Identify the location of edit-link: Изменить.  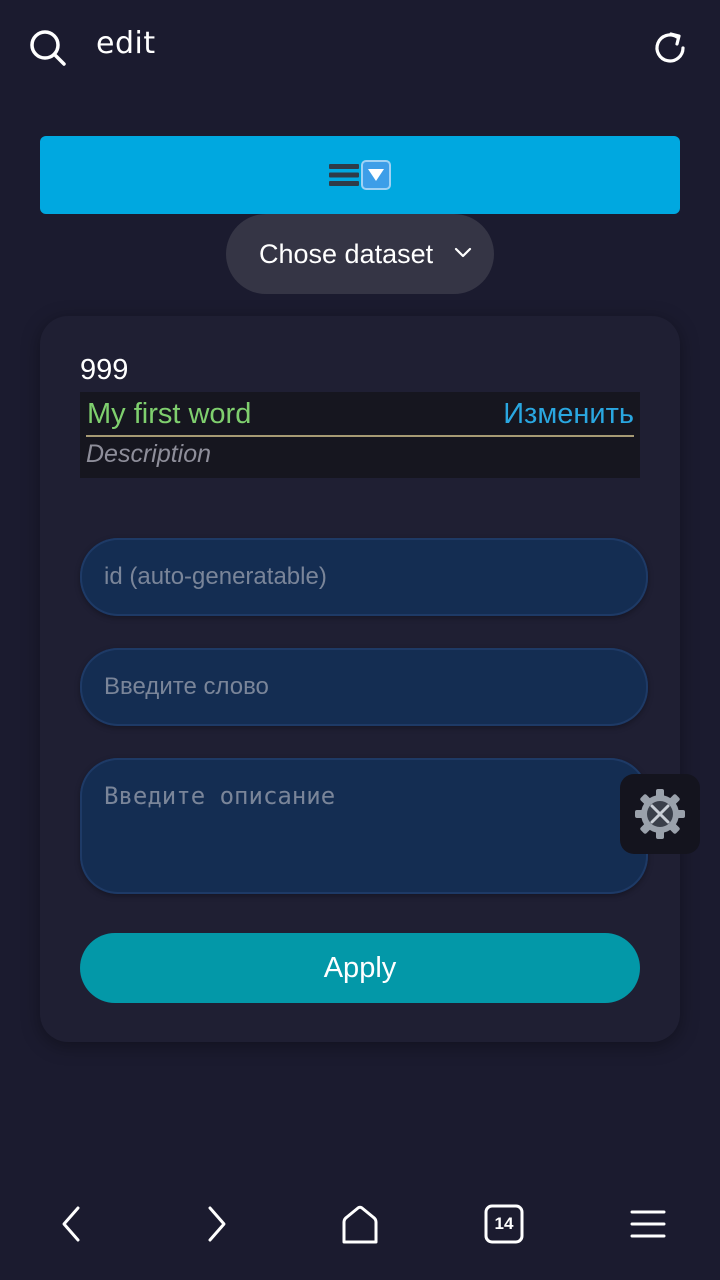
(568, 414).